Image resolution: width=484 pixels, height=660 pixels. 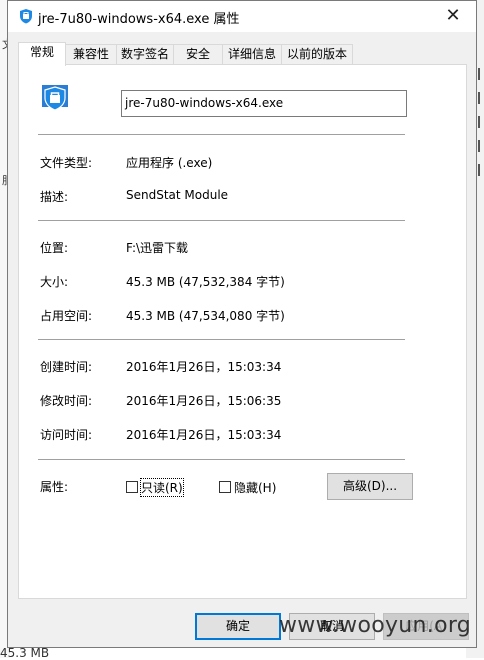 What do you see at coordinates (252, 54) in the screenshot?
I see `tab-details: 详细信息` at bounding box center [252, 54].